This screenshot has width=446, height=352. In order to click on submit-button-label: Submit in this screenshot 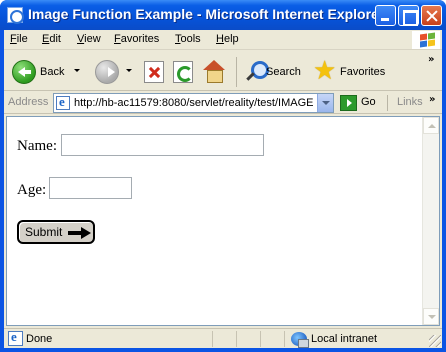, I will do `click(44, 232)`.